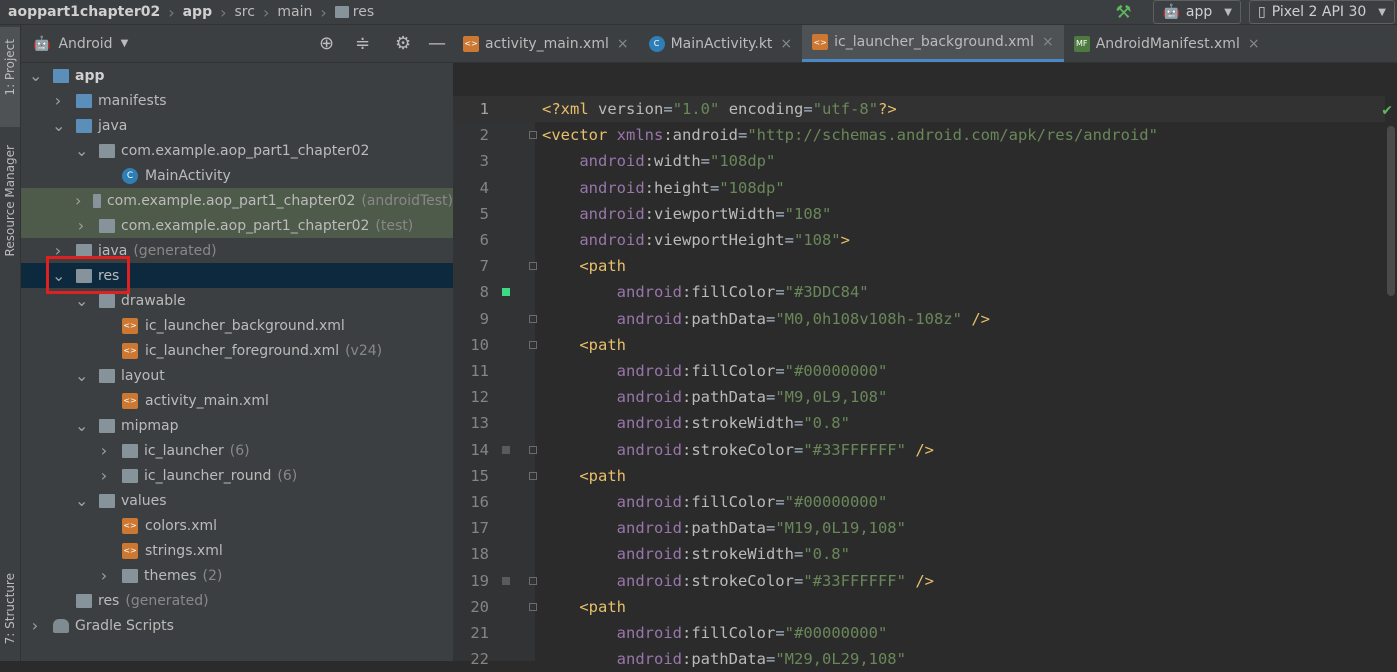 Image resolution: width=1397 pixels, height=672 pixels. I want to click on tree-item: › manifests, so click(237, 100).